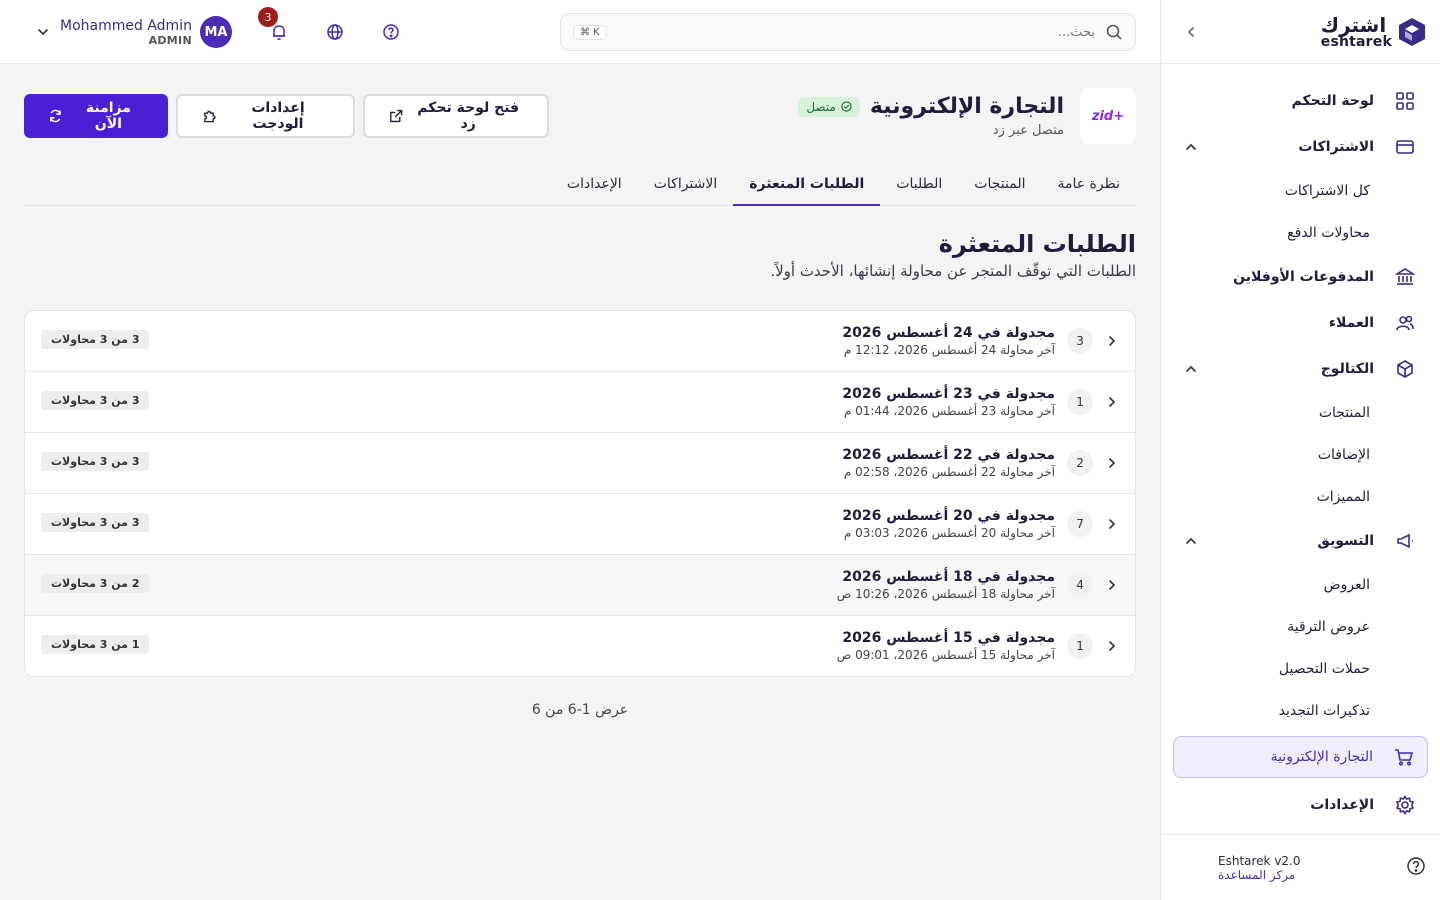 This screenshot has height=900, width=1440. Describe the element at coordinates (1336, 147) in the screenshot. I see `sidebar-item-label: الاشتراكات` at that location.